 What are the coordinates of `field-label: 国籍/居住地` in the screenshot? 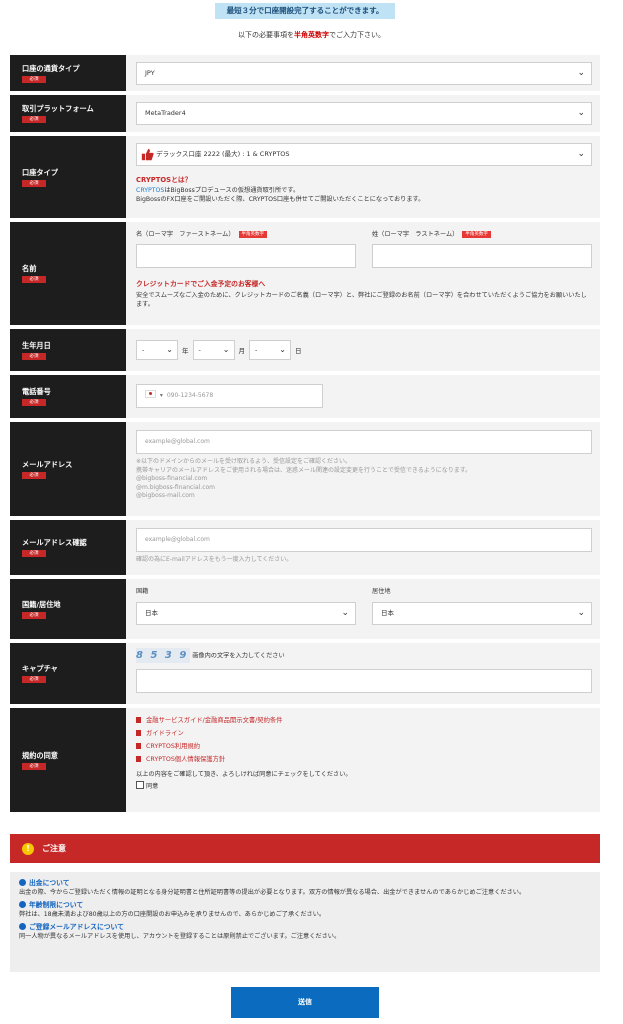 It's located at (41, 604).